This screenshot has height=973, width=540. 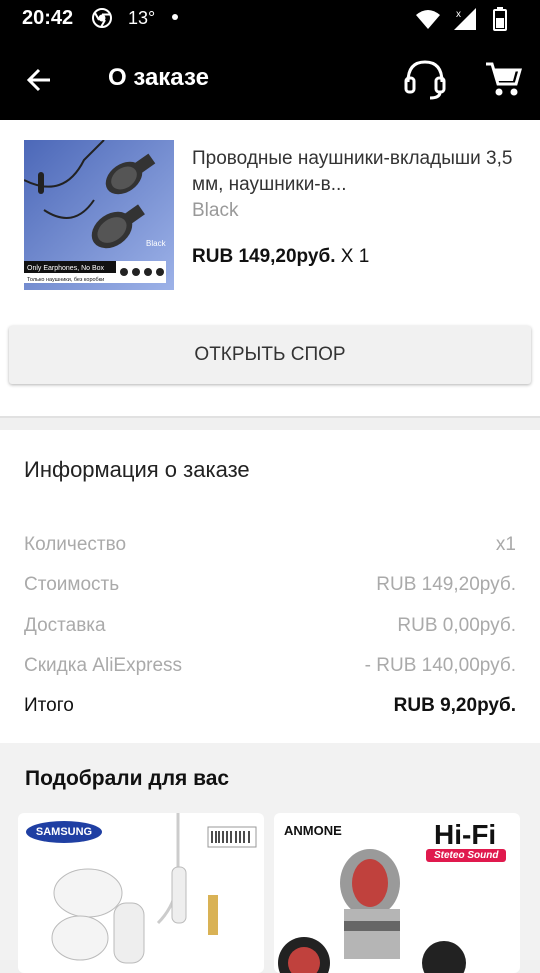 I want to click on info-row-value: RUB 0,00руб., so click(x=456, y=625).